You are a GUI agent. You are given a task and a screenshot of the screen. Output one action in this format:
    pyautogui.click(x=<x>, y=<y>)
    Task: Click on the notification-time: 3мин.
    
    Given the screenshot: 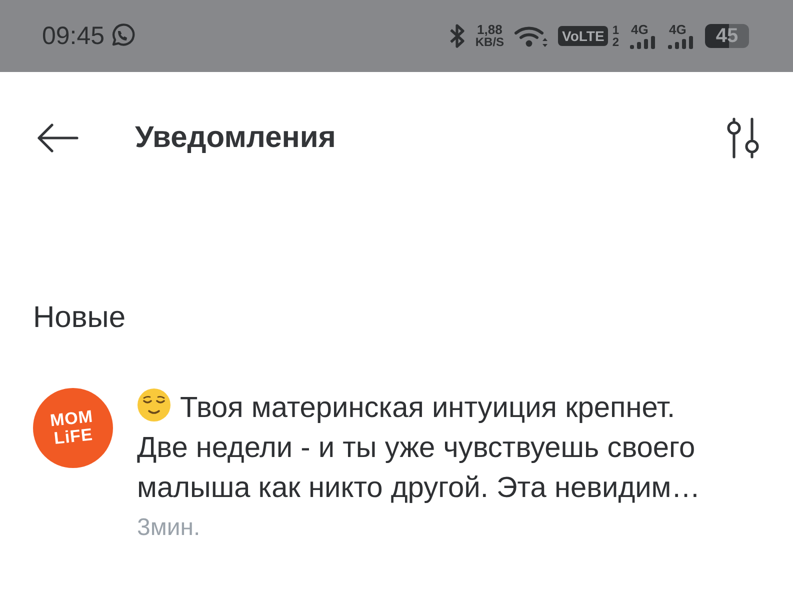 What is the action you would take?
    pyautogui.click(x=168, y=528)
    